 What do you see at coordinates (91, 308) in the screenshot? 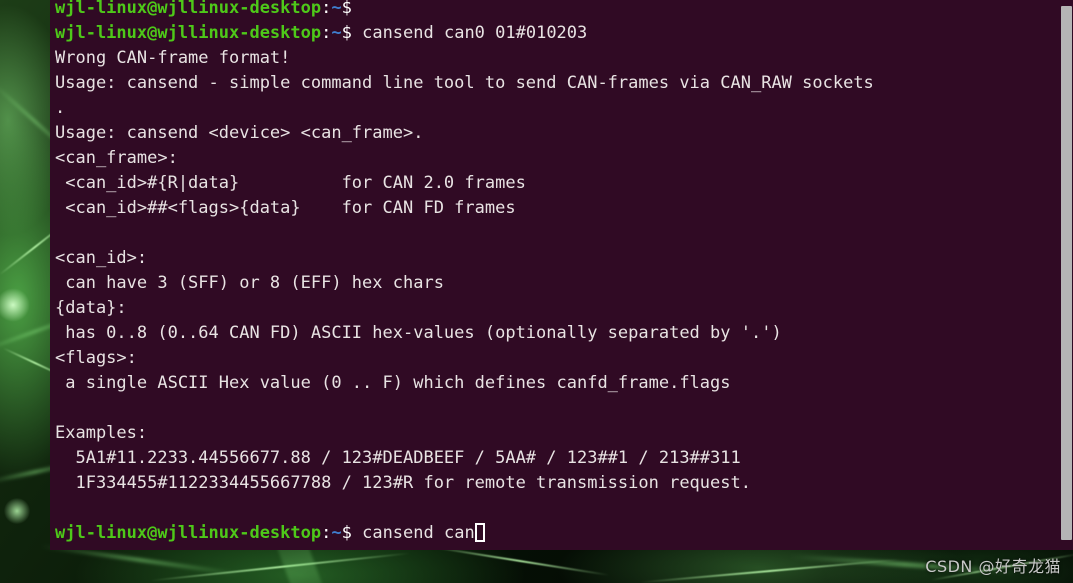
I see `terminal-output-text: {data}:` at bounding box center [91, 308].